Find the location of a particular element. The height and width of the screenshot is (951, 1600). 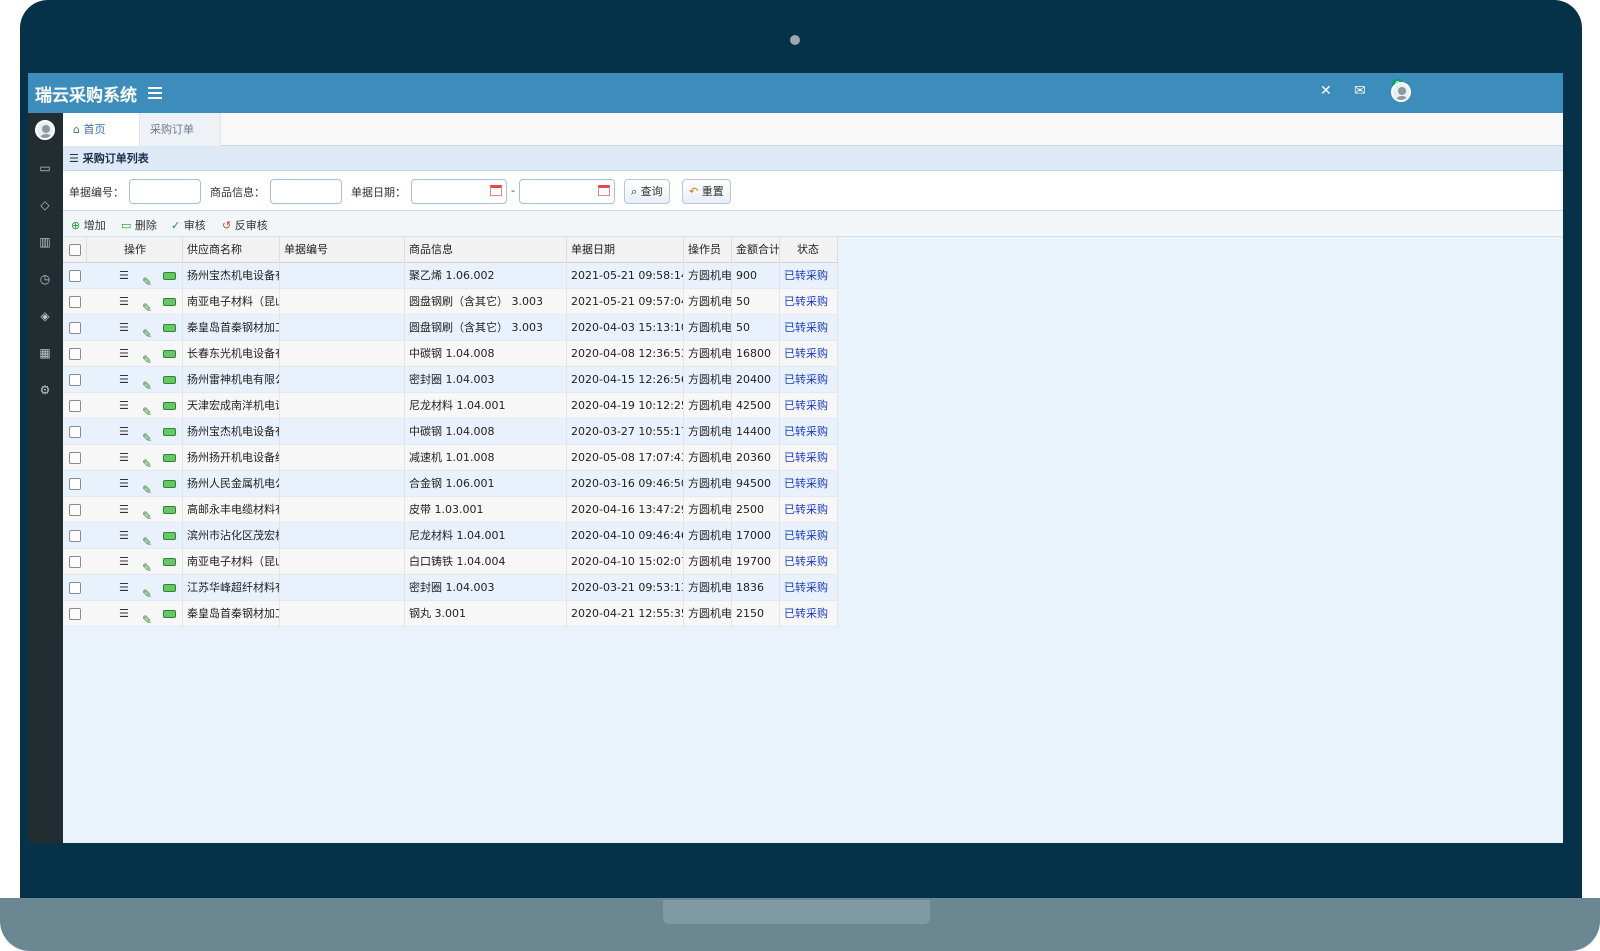

audit-button: ✓ 审核 is located at coordinates (188, 225).